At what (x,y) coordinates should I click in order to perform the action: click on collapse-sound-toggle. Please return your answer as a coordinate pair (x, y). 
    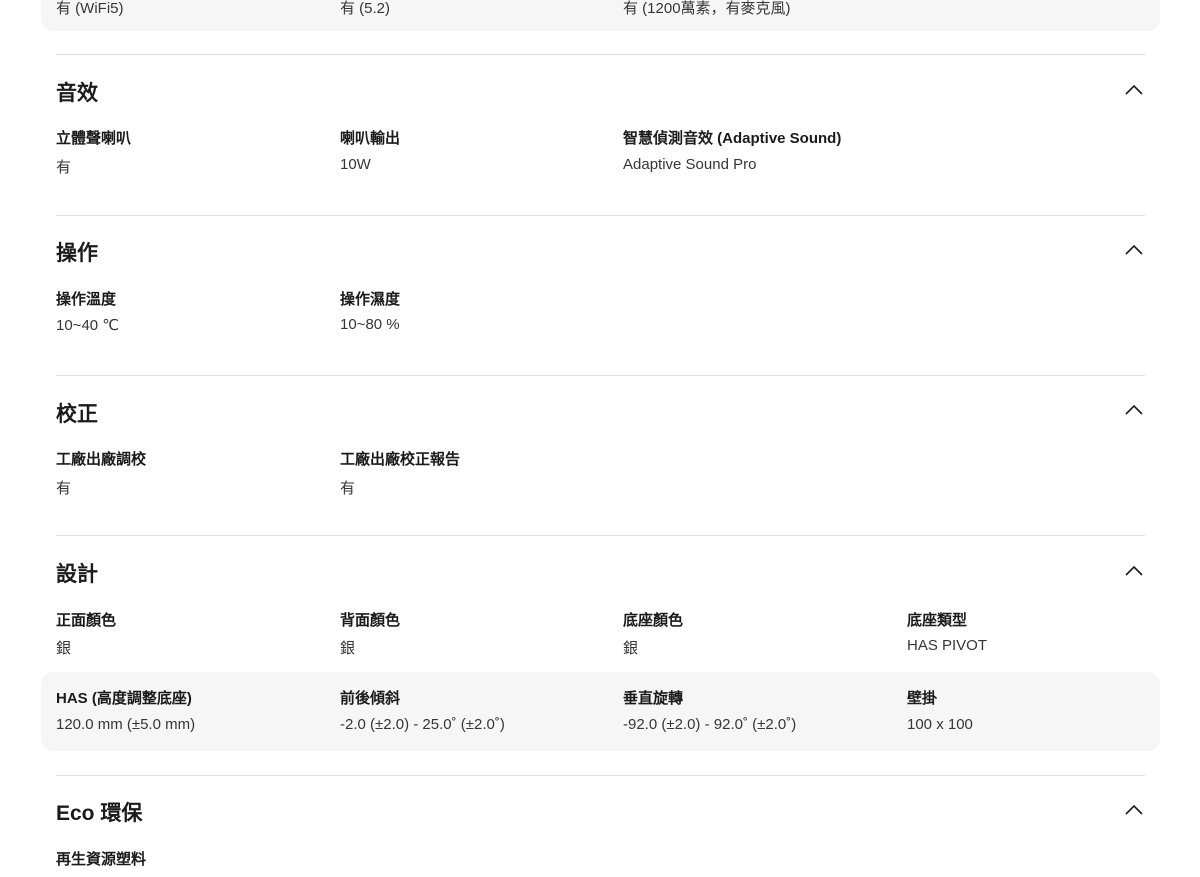
    Looking at the image, I should click on (1134, 90).